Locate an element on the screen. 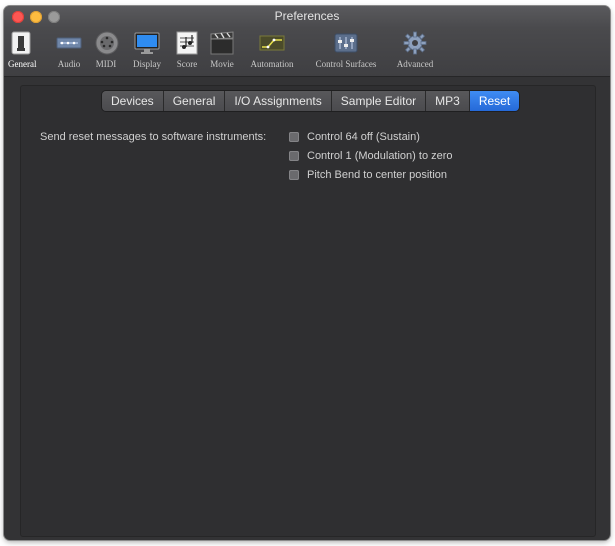 Image resolution: width=615 pixels, height=546 pixels. toolbar-item-control-surfaces: Control Surfaces is located at coordinates (346, 52).